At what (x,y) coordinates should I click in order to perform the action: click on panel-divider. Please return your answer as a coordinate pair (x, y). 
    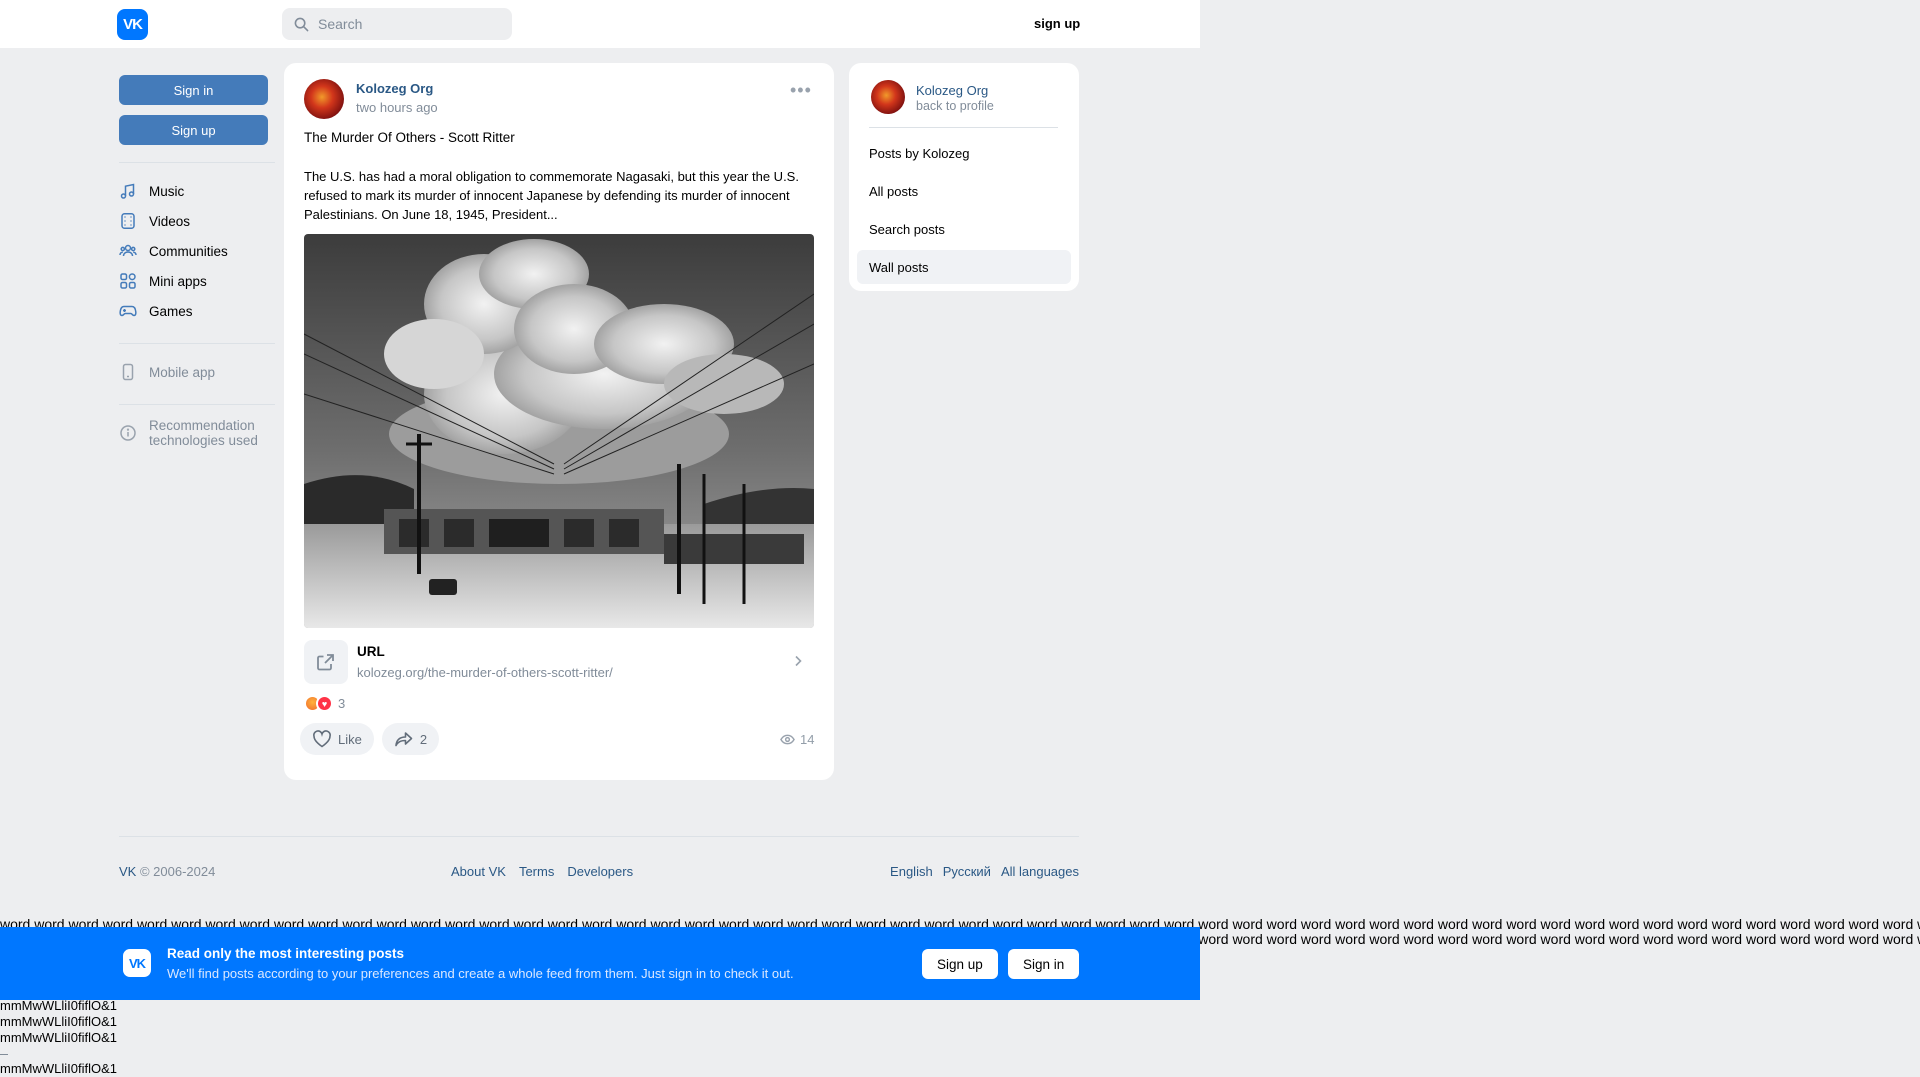
    Looking at the image, I should click on (963, 127).